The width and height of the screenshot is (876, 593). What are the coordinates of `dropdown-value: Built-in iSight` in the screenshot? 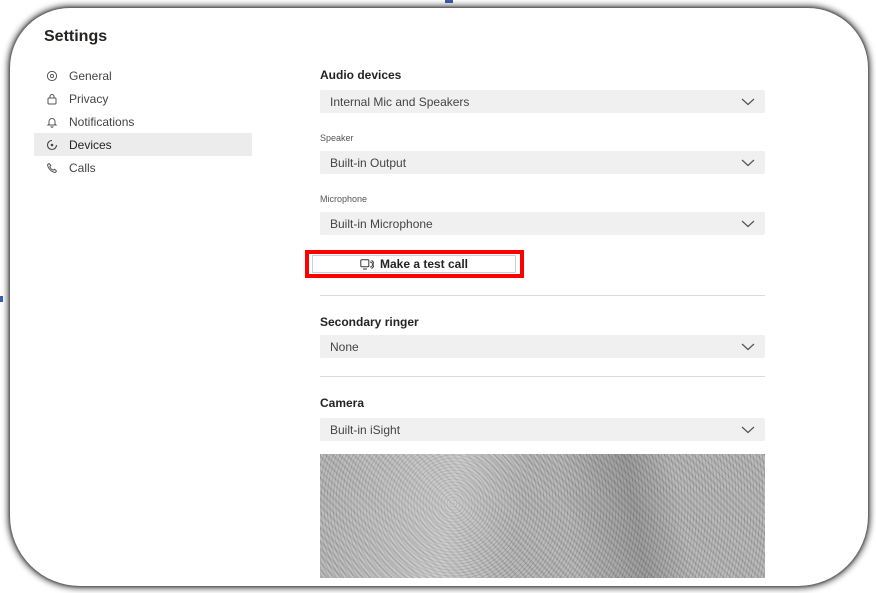 It's located at (365, 429).